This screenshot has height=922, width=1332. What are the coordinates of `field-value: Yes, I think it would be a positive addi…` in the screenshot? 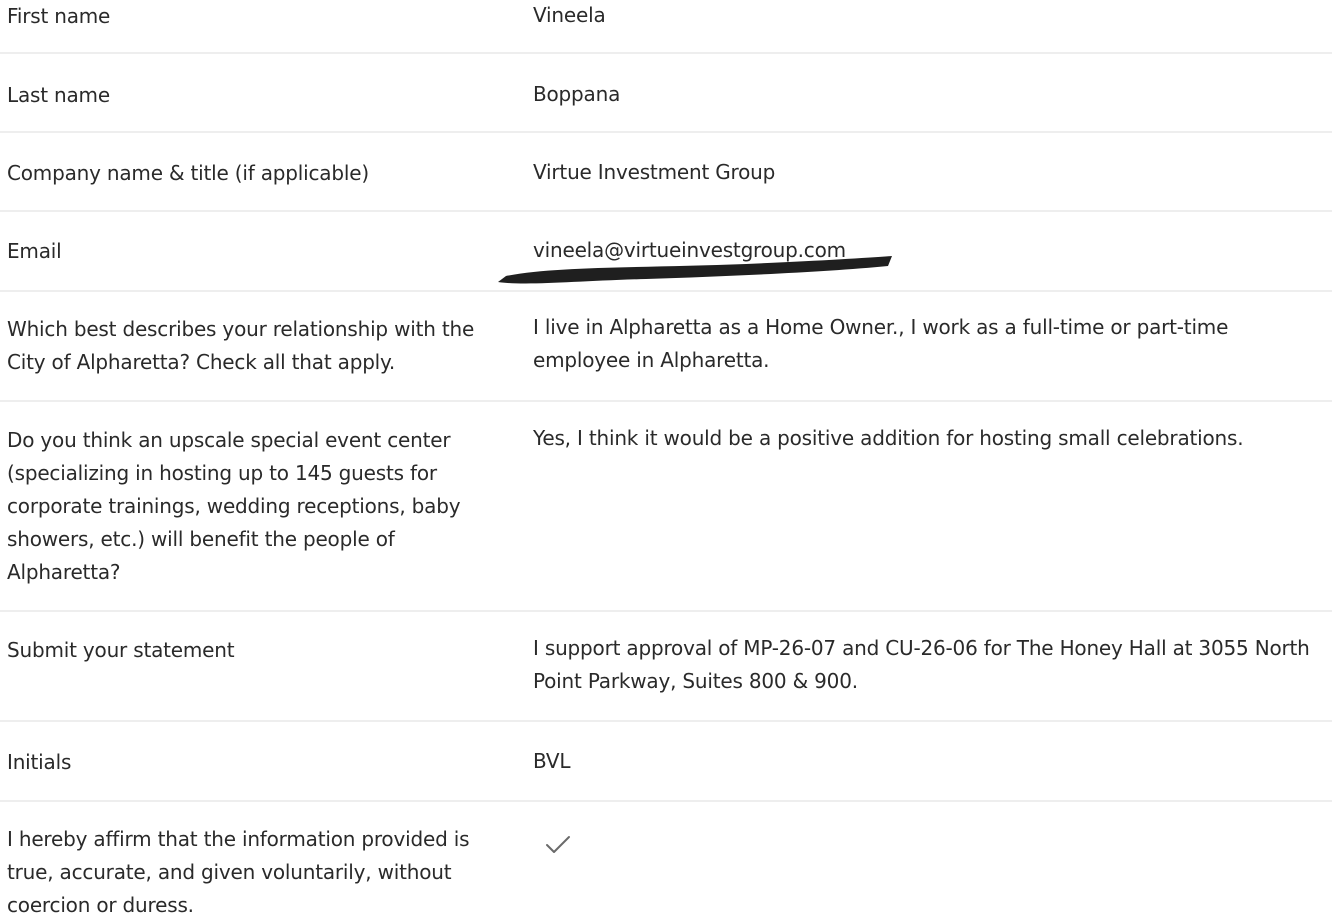 It's located at (888, 438).